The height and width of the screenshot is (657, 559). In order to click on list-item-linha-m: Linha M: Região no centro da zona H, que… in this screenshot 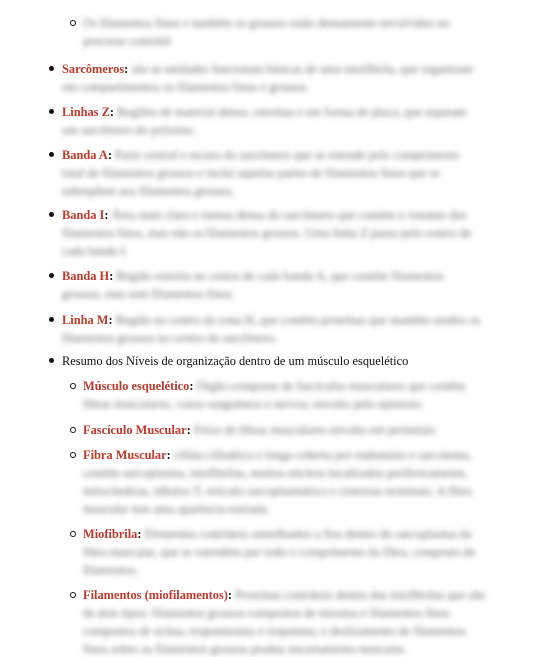, I will do `click(266, 329)`.